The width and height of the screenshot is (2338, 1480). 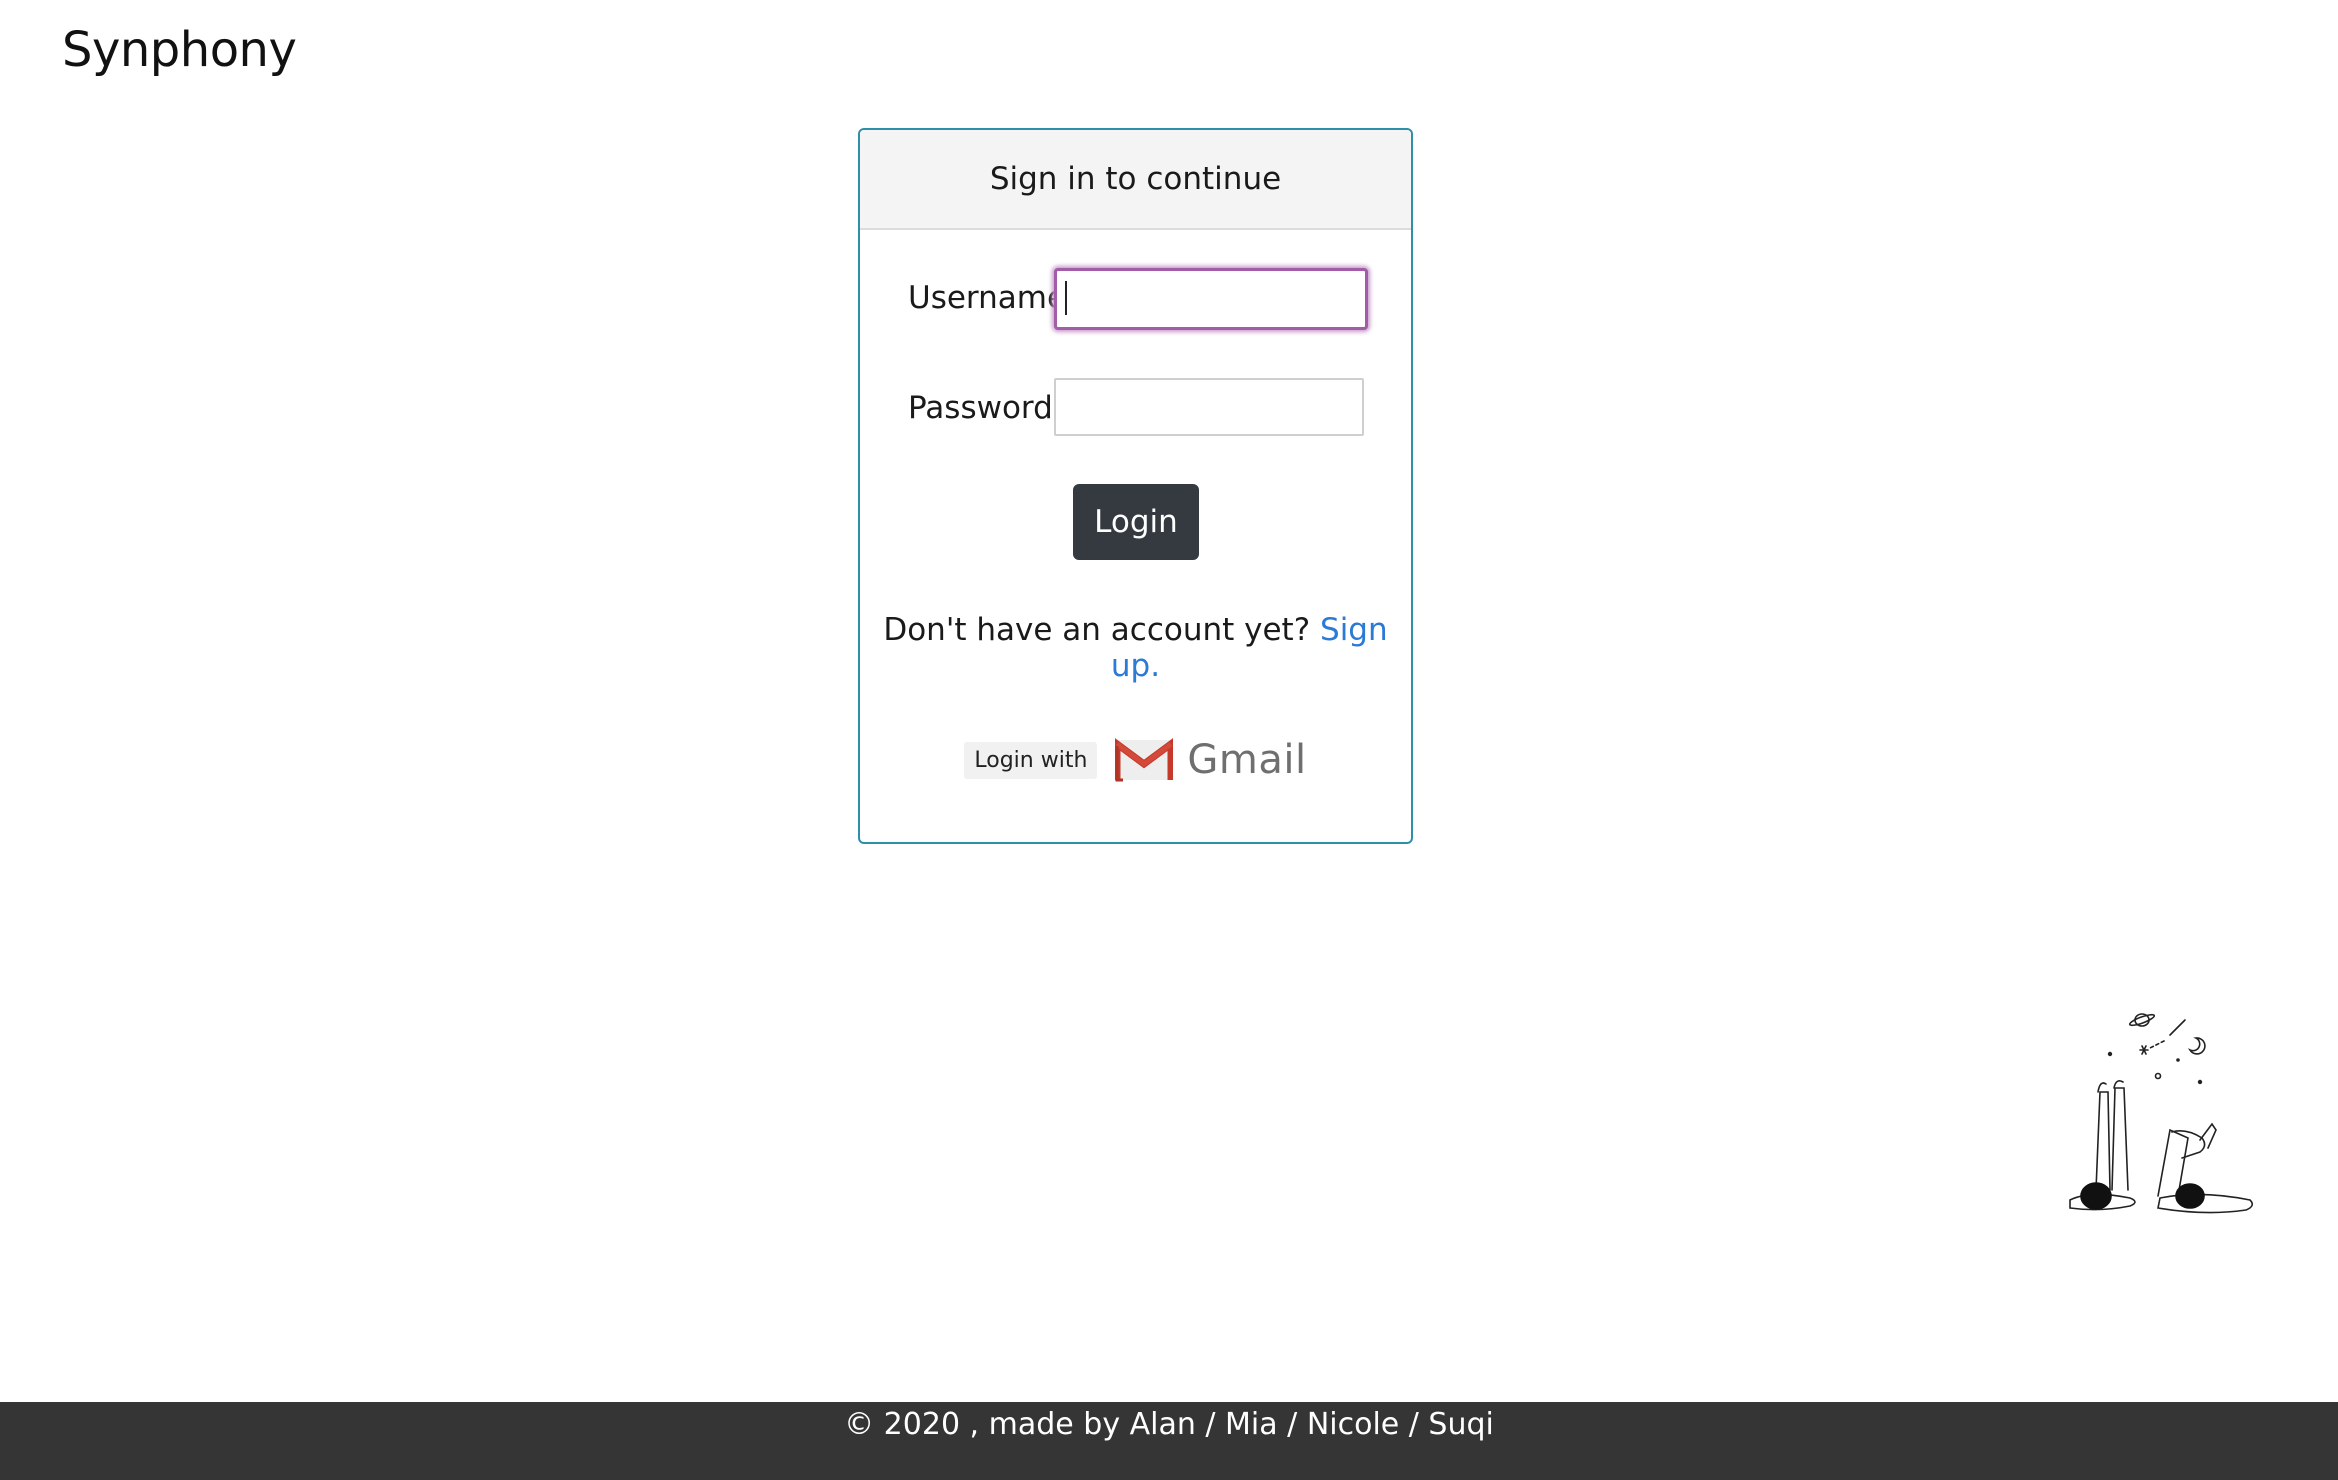 What do you see at coordinates (986, 408) in the screenshot?
I see `password-label: Password:` at bounding box center [986, 408].